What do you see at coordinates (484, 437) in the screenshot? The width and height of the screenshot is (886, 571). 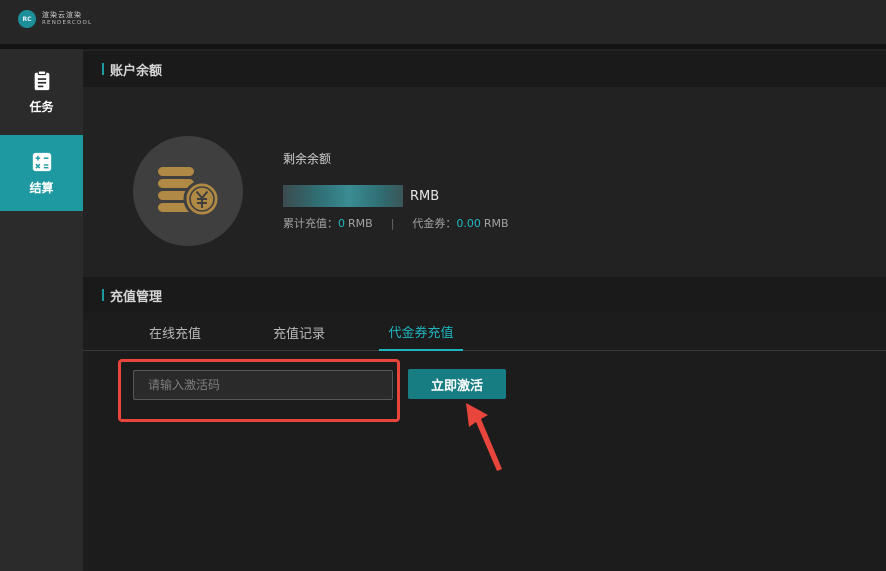 I see `arrow-up-icon` at bounding box center [484, 437].